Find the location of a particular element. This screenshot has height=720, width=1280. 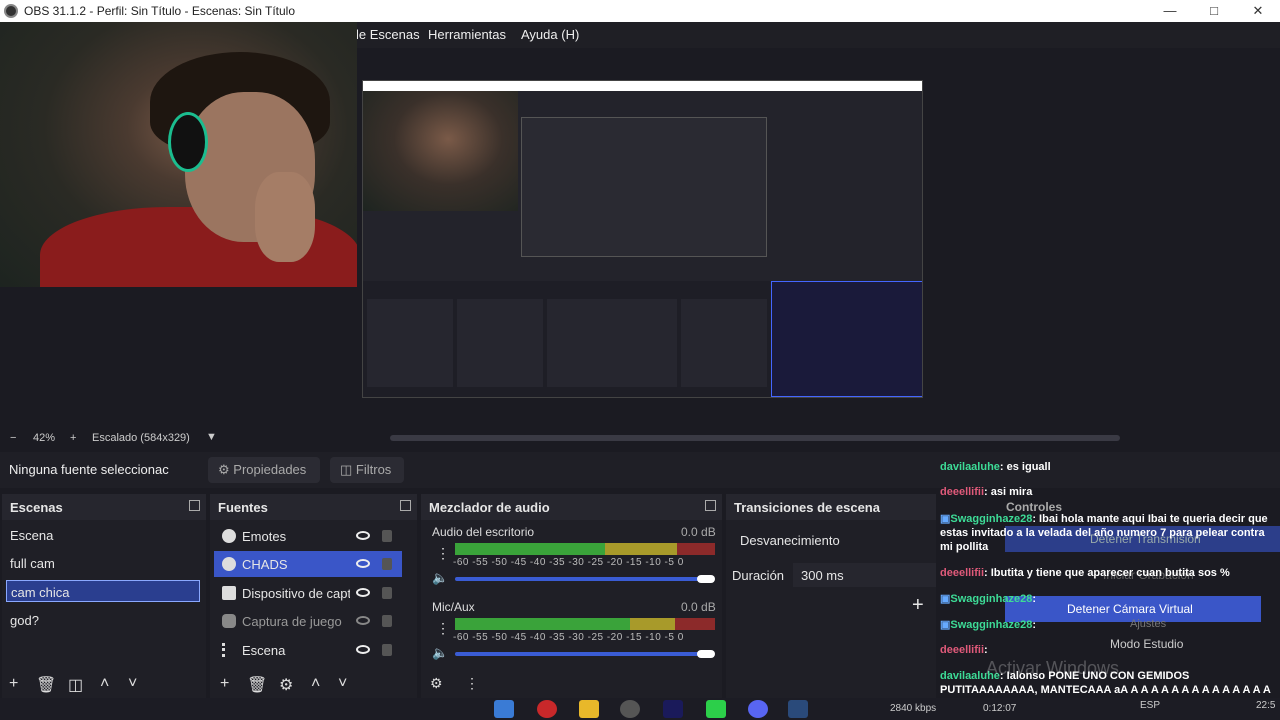

source-label: CHADS is located at coordinates (265, 564).